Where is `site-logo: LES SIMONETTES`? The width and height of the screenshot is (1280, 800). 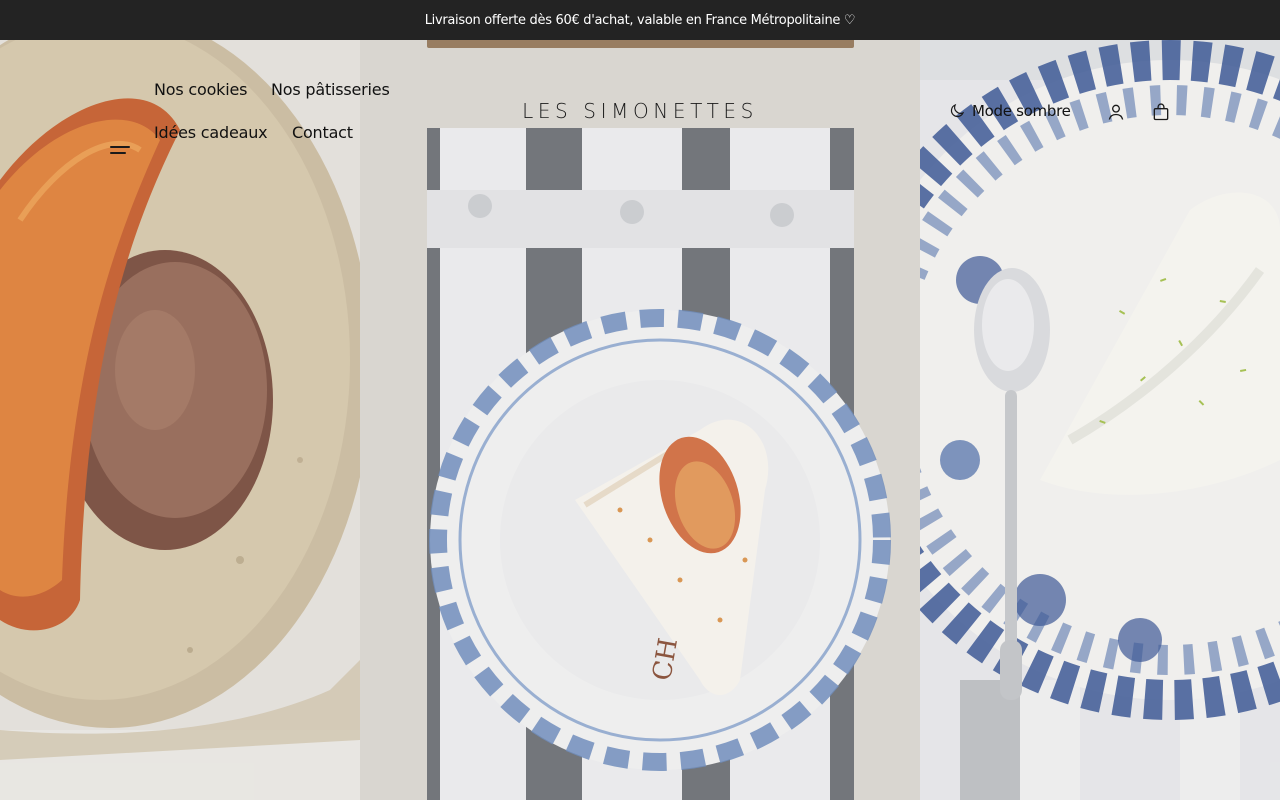
site-logo: LES SIMONETTES is located at coordinates (640, 111).